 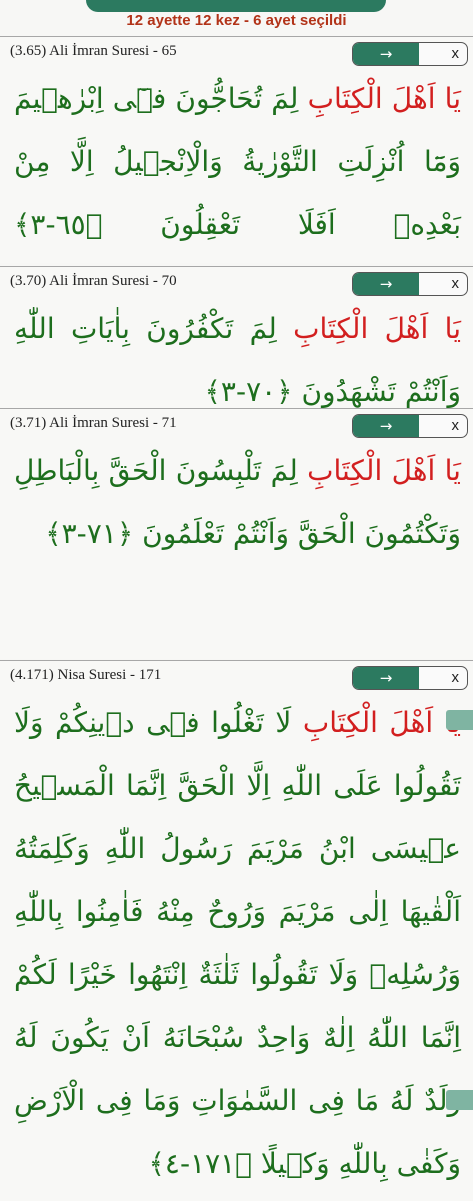 What do you see at coordinates (58, 224) in the screenshot?
I see `verse-number-marker: ﴿٦٥-٣﴾` at bounding box center [58, 224].